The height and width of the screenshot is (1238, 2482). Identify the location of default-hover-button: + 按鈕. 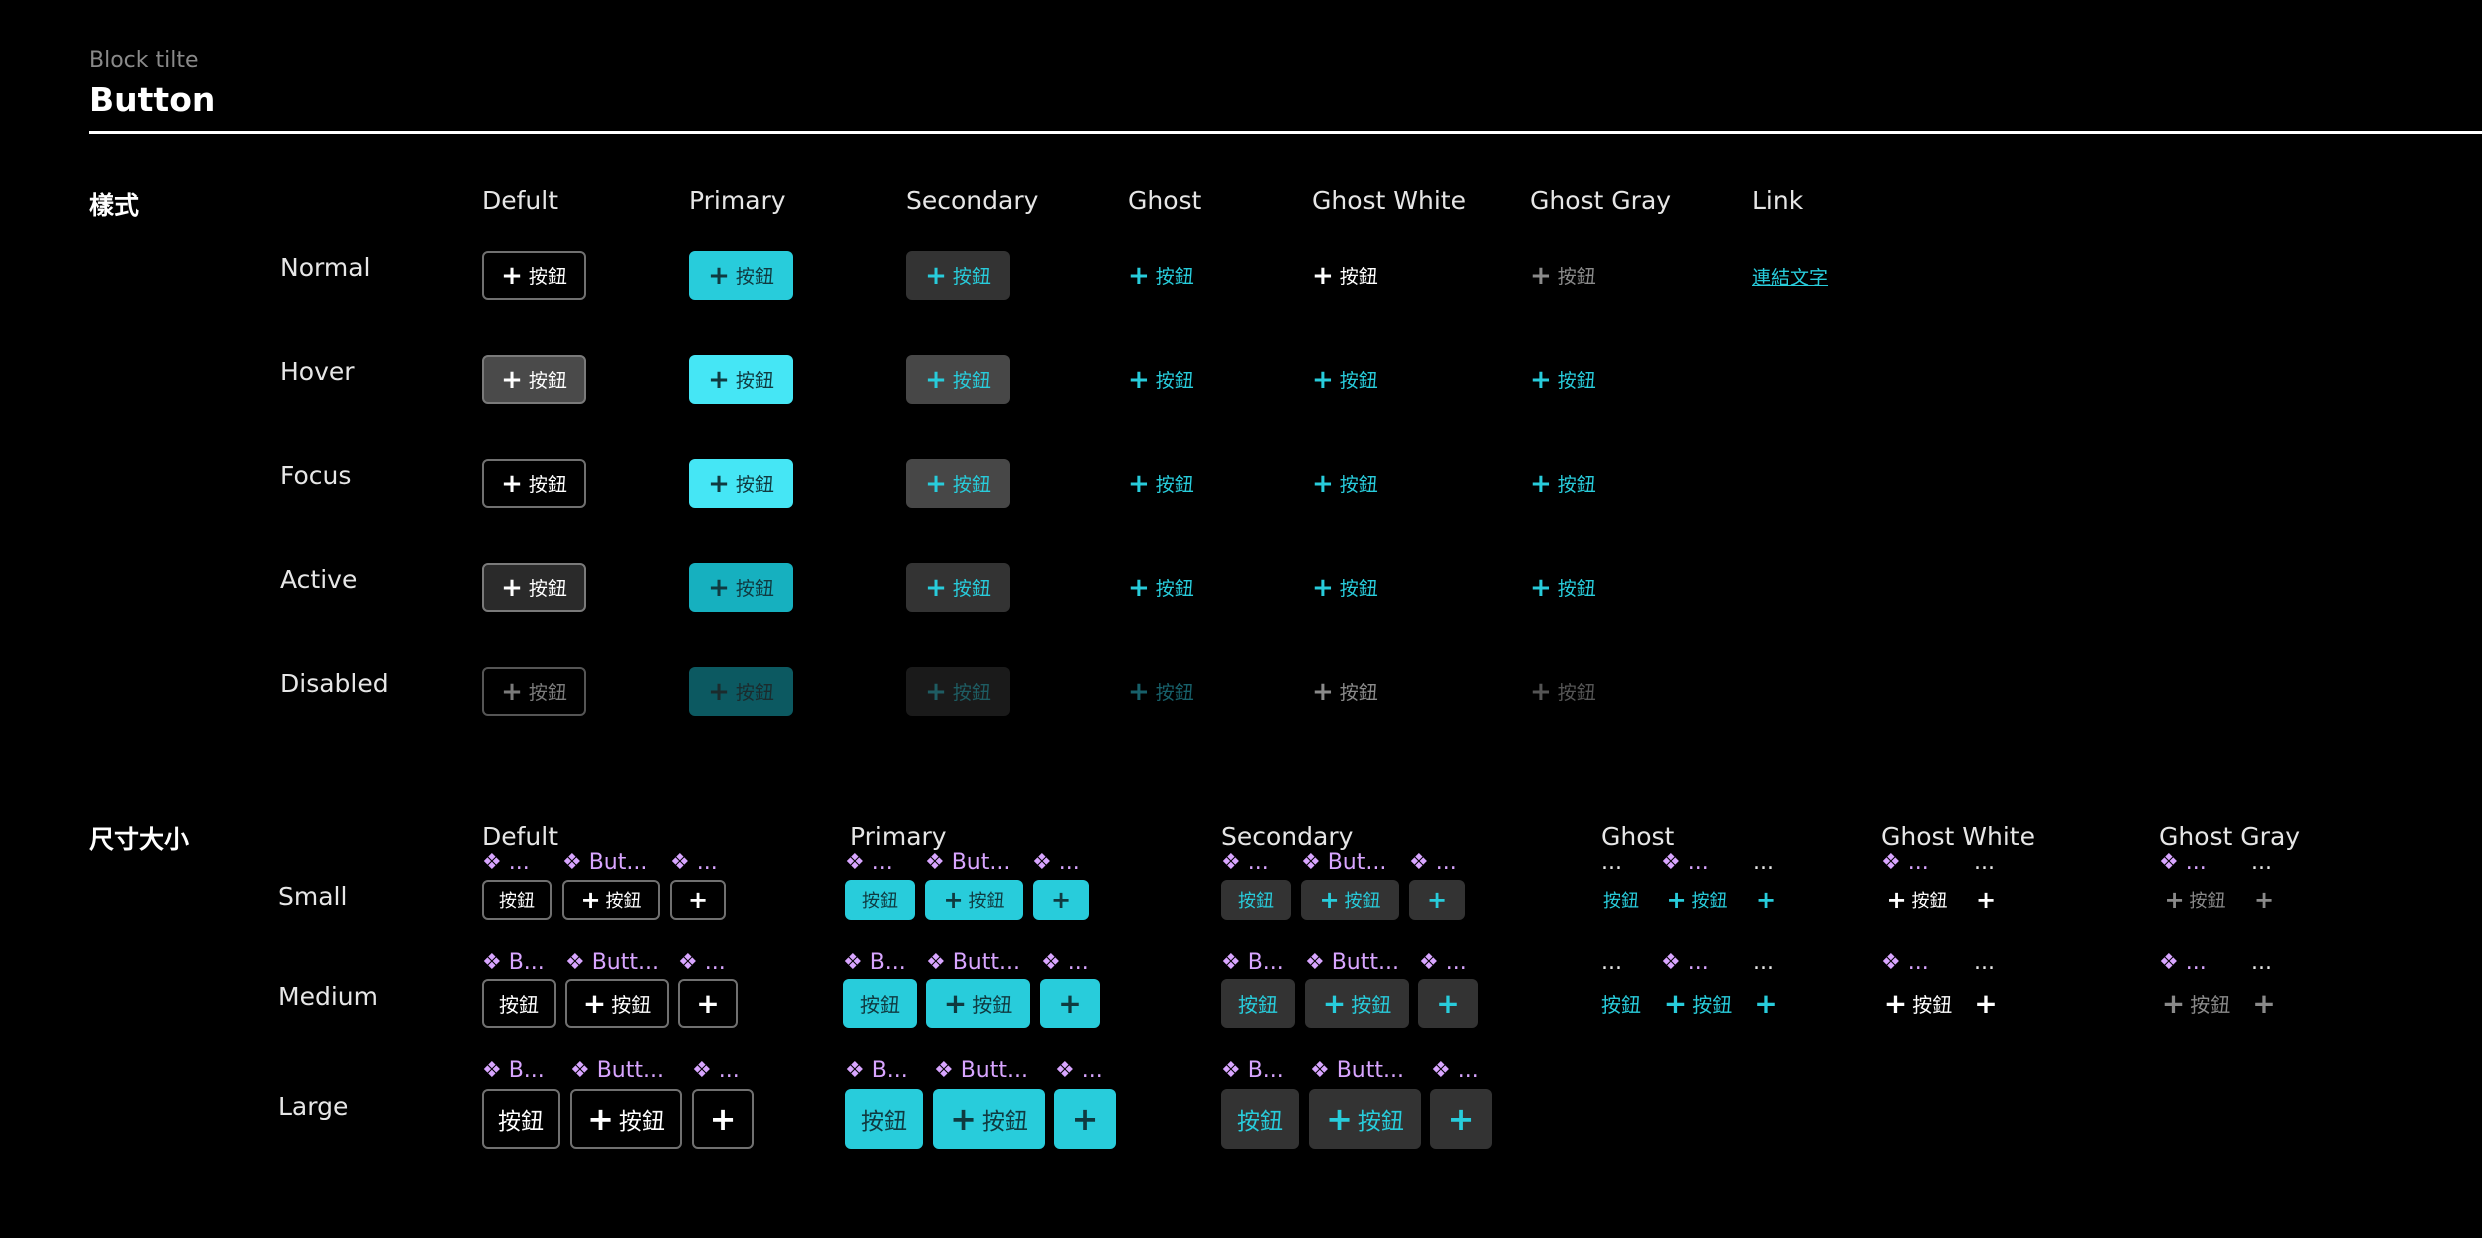
(534, 379).